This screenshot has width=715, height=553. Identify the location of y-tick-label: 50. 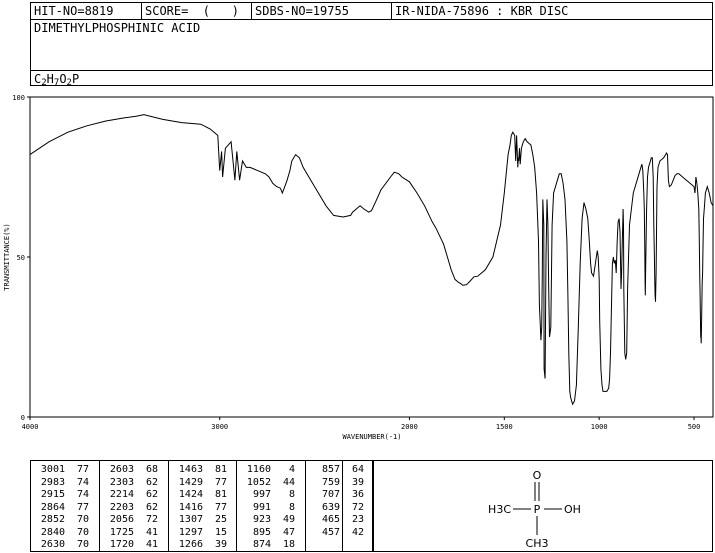
(21, 258).